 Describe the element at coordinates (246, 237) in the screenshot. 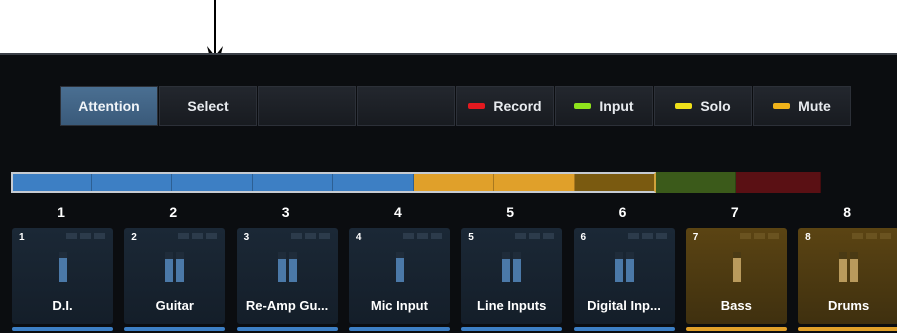

I see `track-card-number: 3` at that location.